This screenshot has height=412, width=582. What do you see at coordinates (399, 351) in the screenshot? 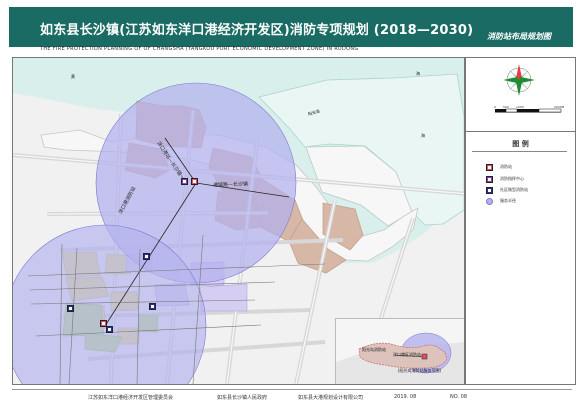
I see `inset-map: 阳光岛消防站 洋口港区消防站 (阳光岛消防站服务范围)` at bounding box center [399, 351].